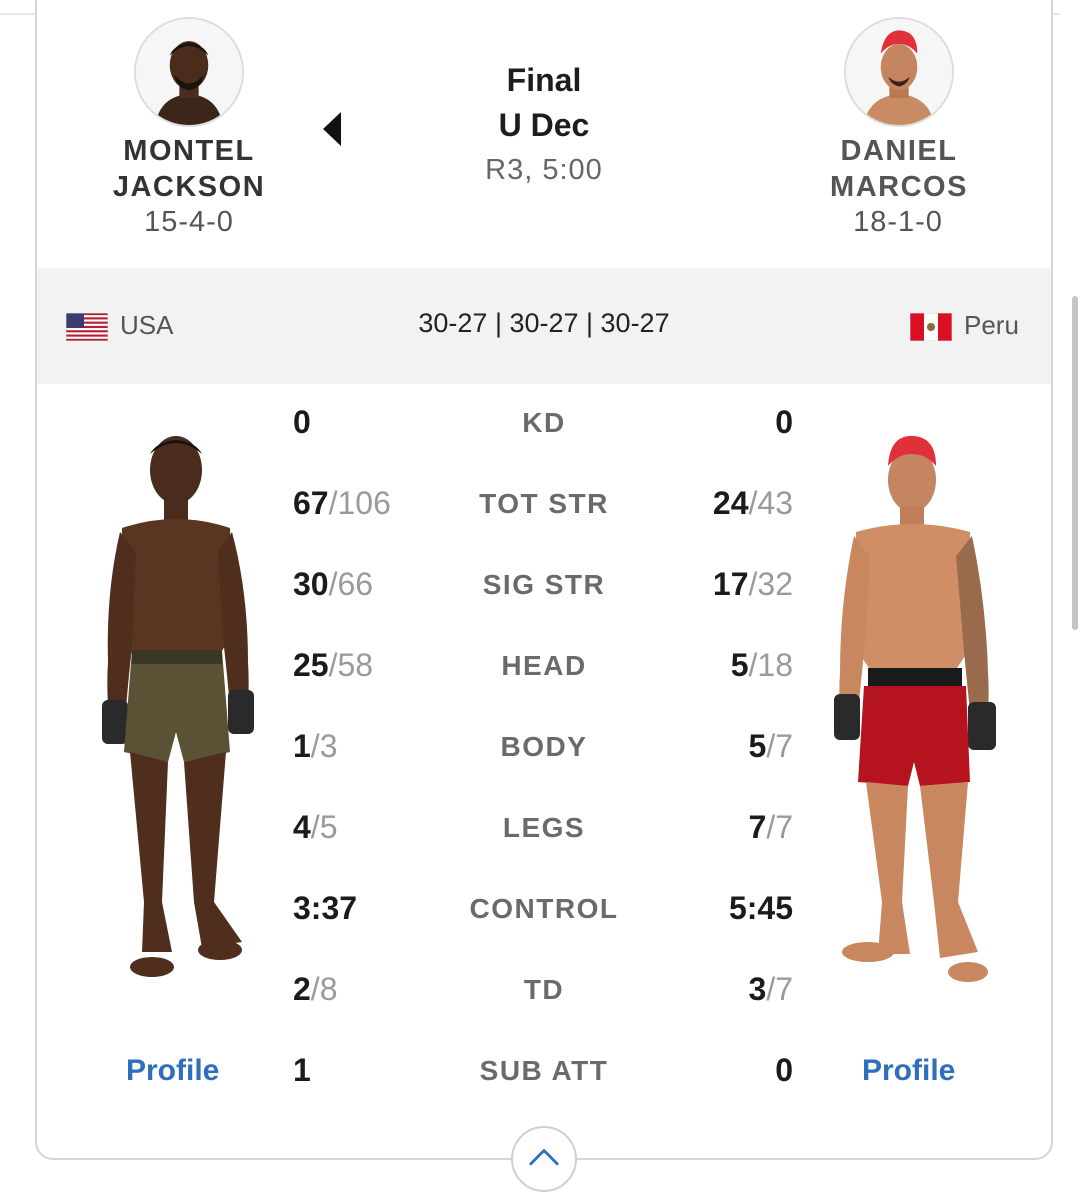 The height and width of the screenshot is (1200, 1088). I want to click on right-stat-value: 17/32, so click(753, 584).